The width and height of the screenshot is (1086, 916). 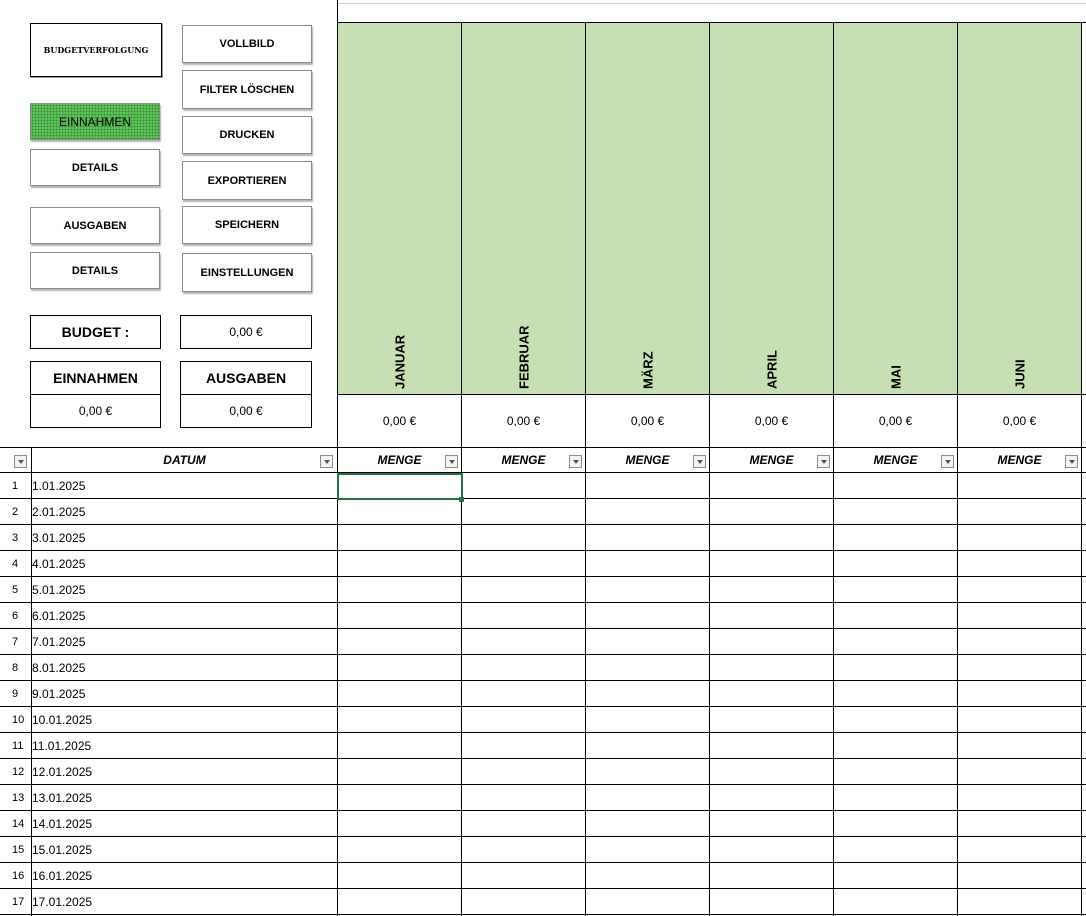 What do you see at coordinates (15, 511) in the screenshot?
I see `row-number: 2` at bounding box center [15, 511].